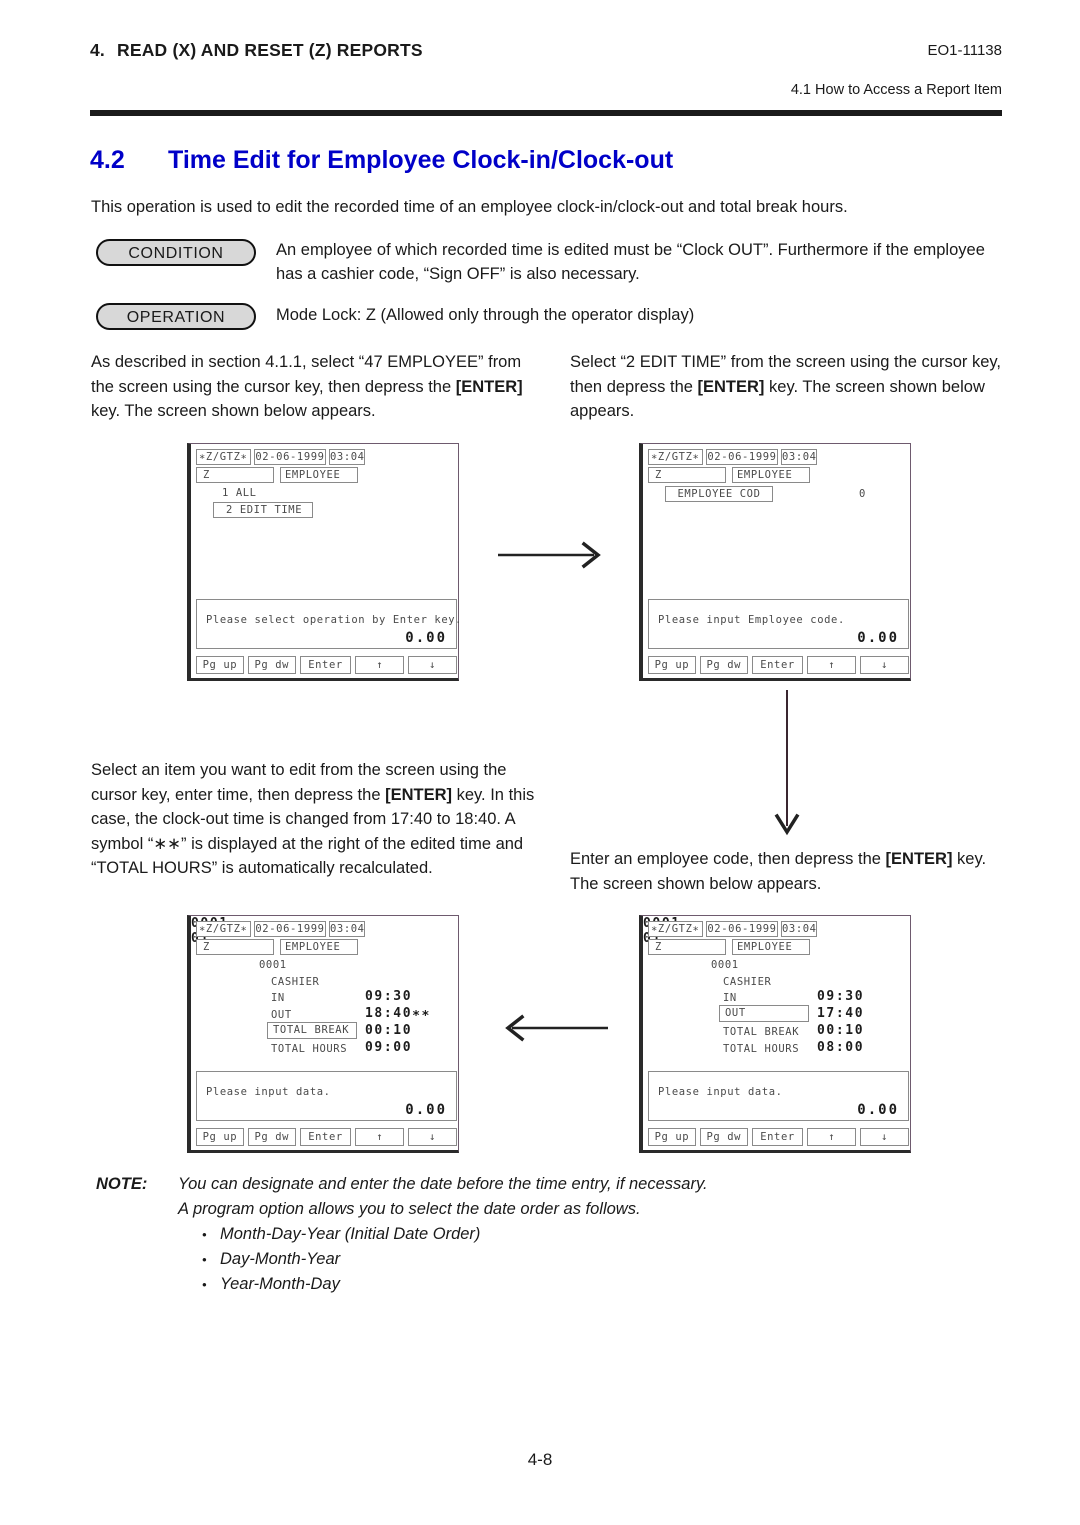 The width and height of the screenshot is (1080, 1525). I want to click on lcd-message-box: Please input Employee code. 0.00, so click(778, 624).